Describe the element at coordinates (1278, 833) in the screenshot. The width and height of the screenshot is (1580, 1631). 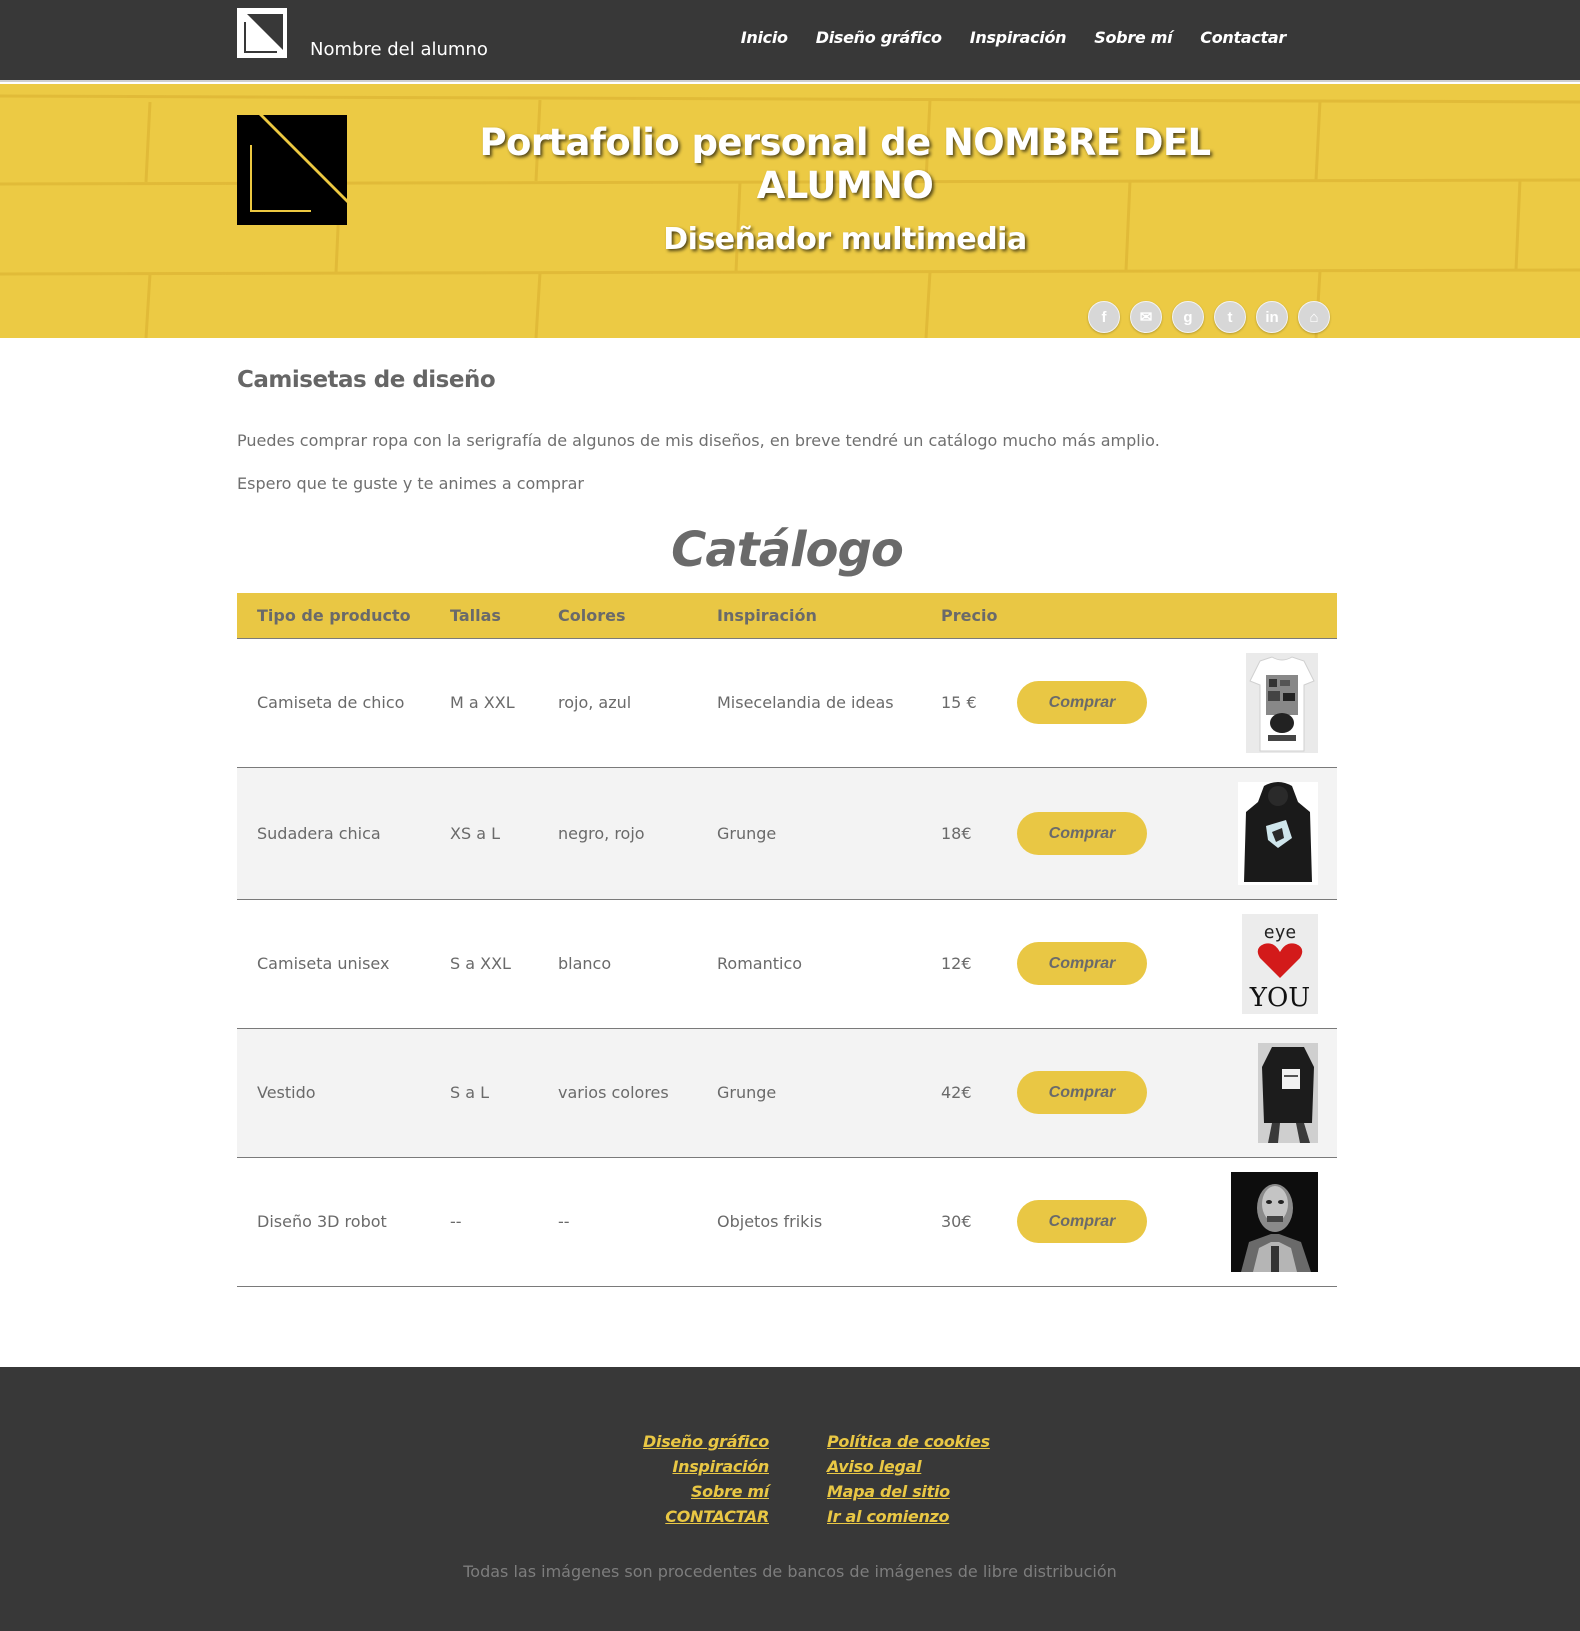
I see `black-hoodie-thumbnail` at that location.